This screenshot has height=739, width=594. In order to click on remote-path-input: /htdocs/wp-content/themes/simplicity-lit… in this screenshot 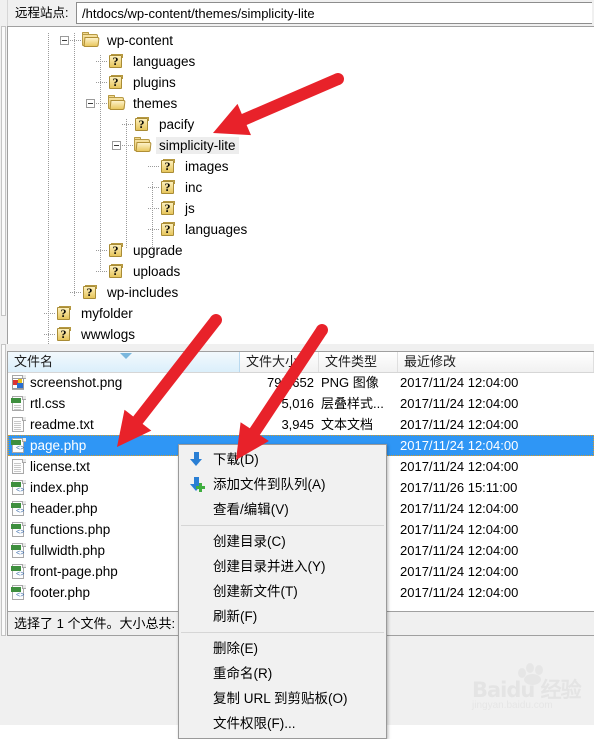, I will do `click(334, 13)`.